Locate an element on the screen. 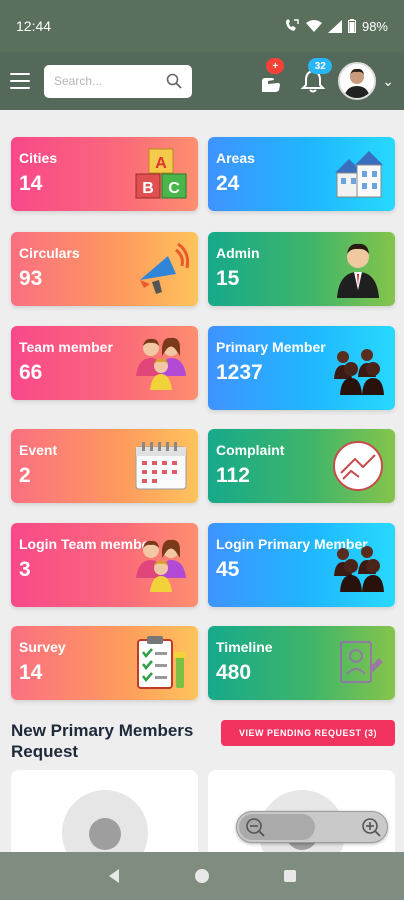 This screenshot has width=404, height=900. zoom-control is located at coordinates (312, 827).